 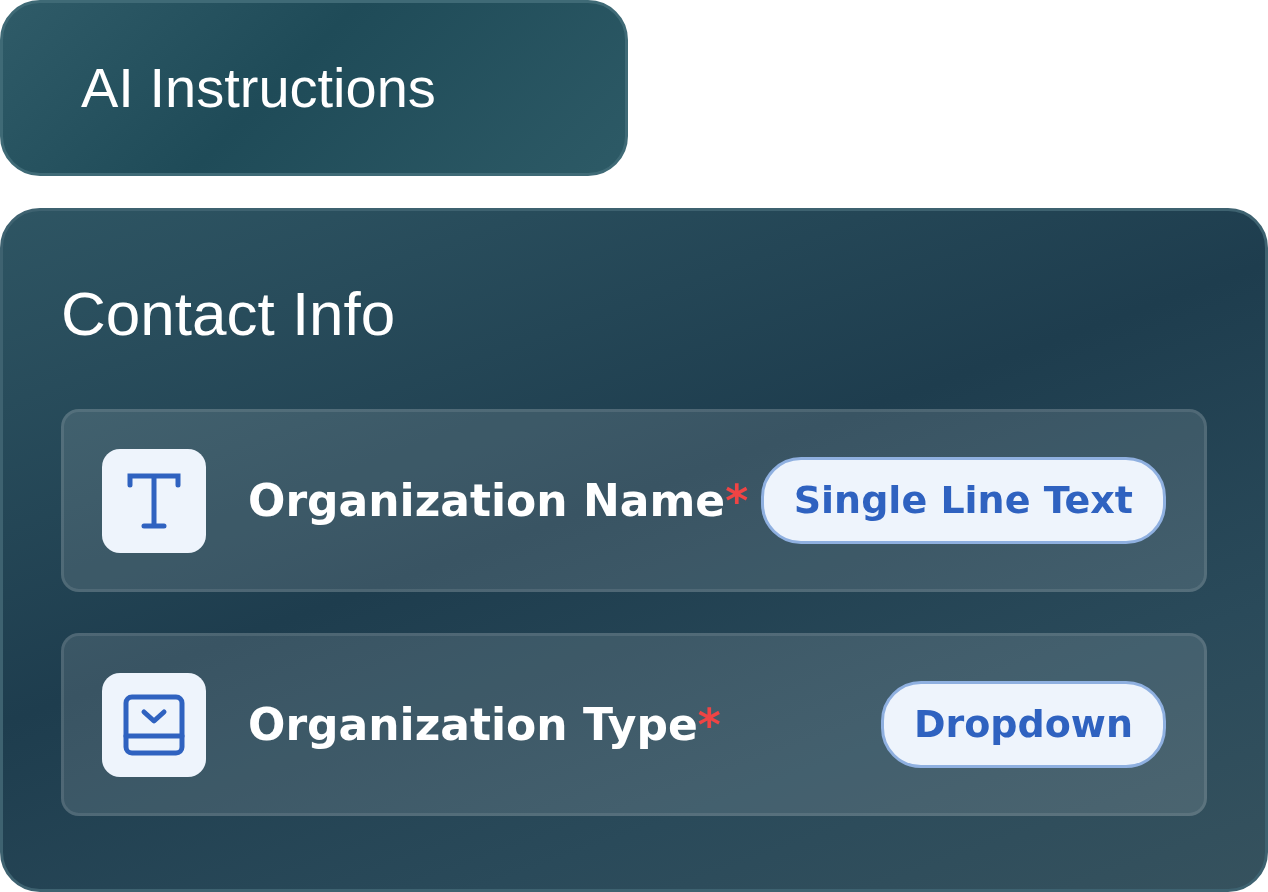 I want to click on field-label: Organization Type*, so click(x=484, y=724).